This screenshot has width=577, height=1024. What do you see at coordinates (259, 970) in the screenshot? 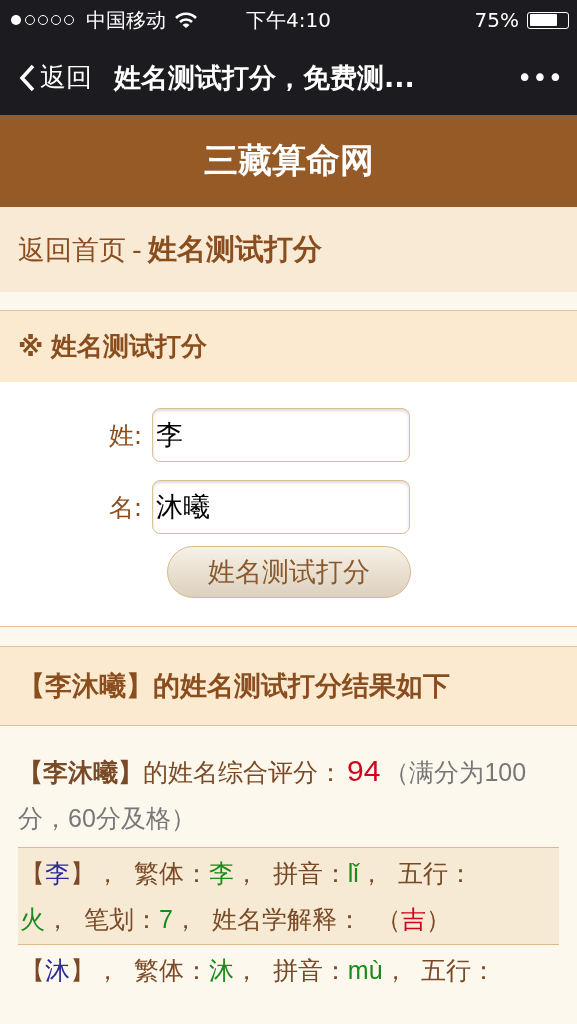
I see `character-info-line: 【沐】， 繁体：沐， 拼音：mù， 五行：` at bounding box center [259, 970].